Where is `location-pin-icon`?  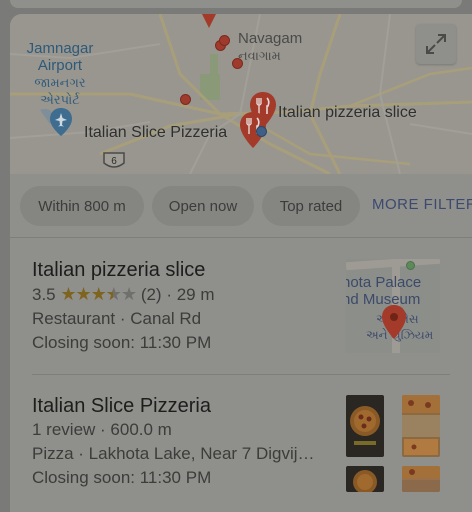
location-pin-icon is located at coordinates (394, 322).